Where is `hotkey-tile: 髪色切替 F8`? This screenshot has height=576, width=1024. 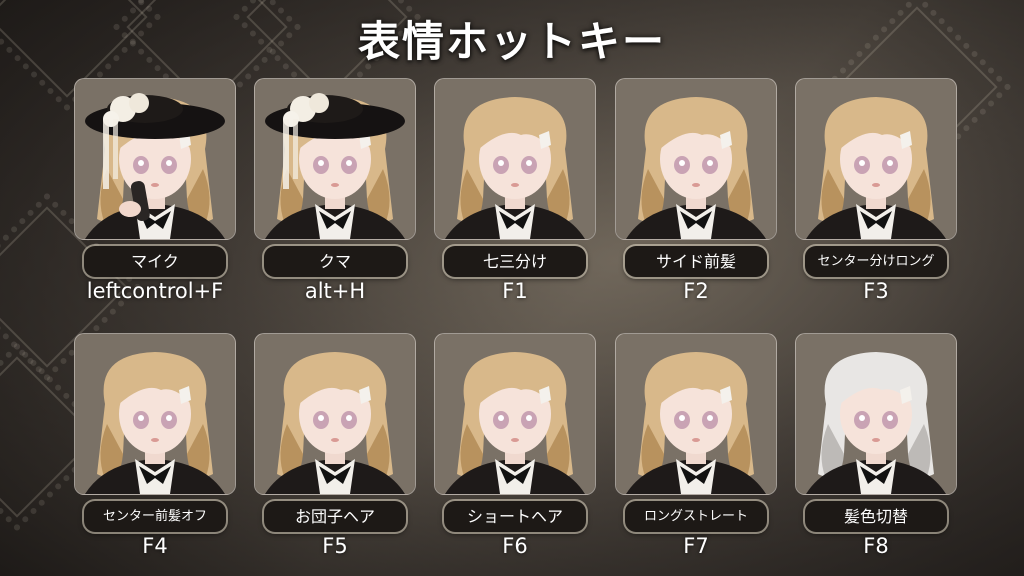 hotkey-tile: 髪色切替 F8 is located at coordinates (876, 445).